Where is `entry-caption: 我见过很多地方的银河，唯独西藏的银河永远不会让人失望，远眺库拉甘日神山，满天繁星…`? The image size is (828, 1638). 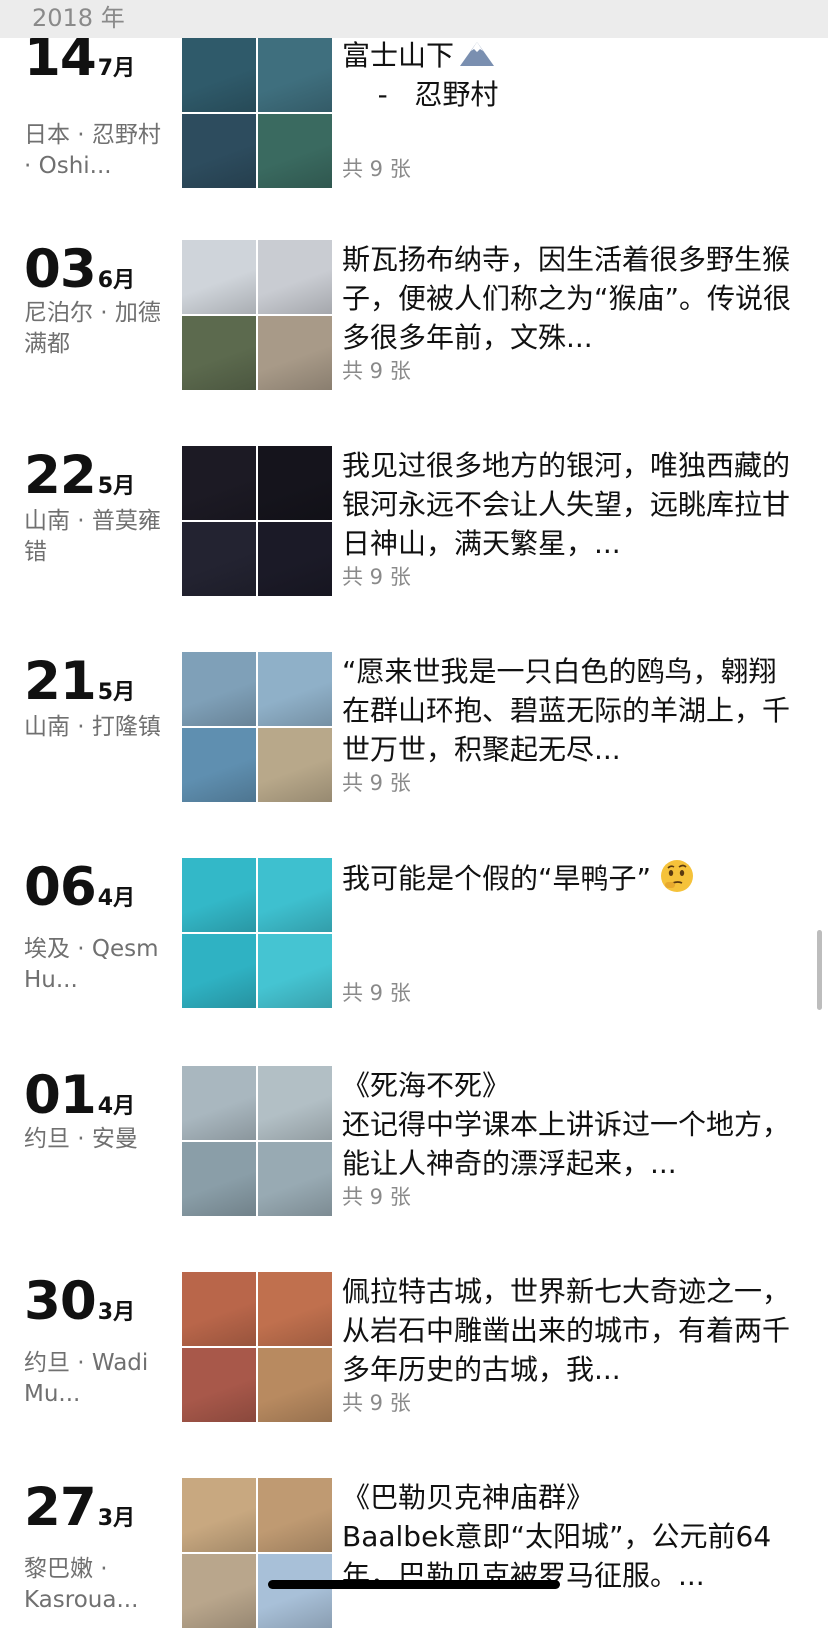
entry-caption: 我见过很多地方的银河，唯独西藏的银河永远不会让人失望，远眺库拉甘日神山，满天繁星… is located at coordinates (572, 504).